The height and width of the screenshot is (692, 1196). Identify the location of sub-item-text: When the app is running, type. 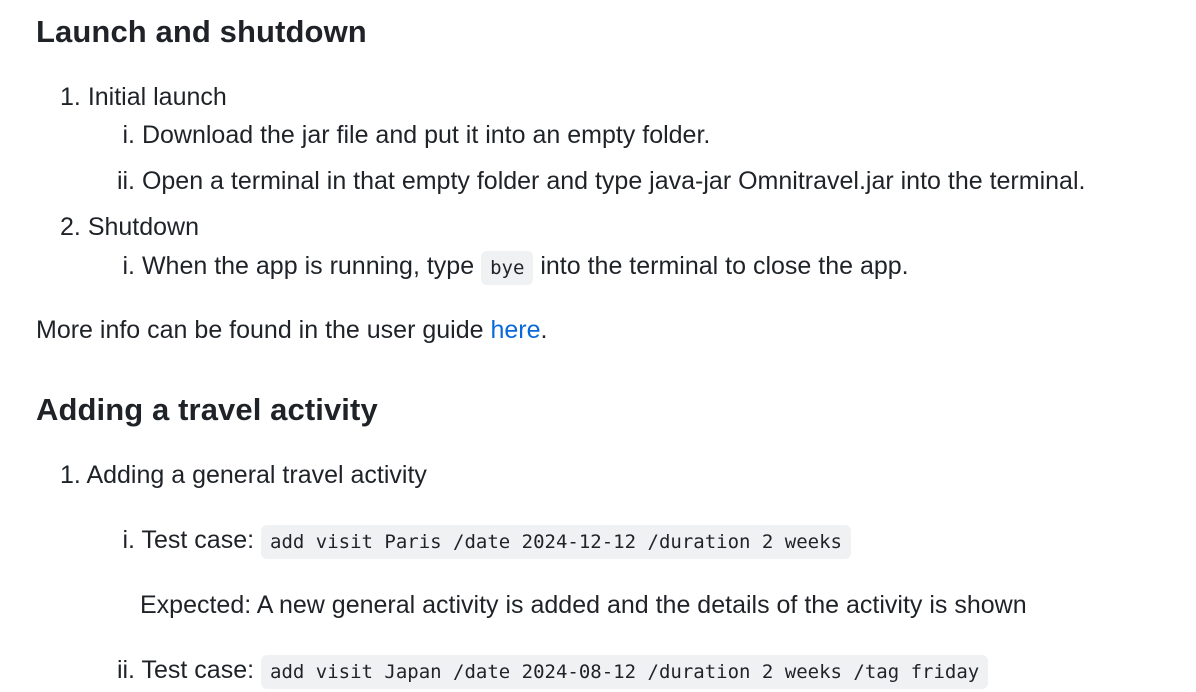
(308, 266).